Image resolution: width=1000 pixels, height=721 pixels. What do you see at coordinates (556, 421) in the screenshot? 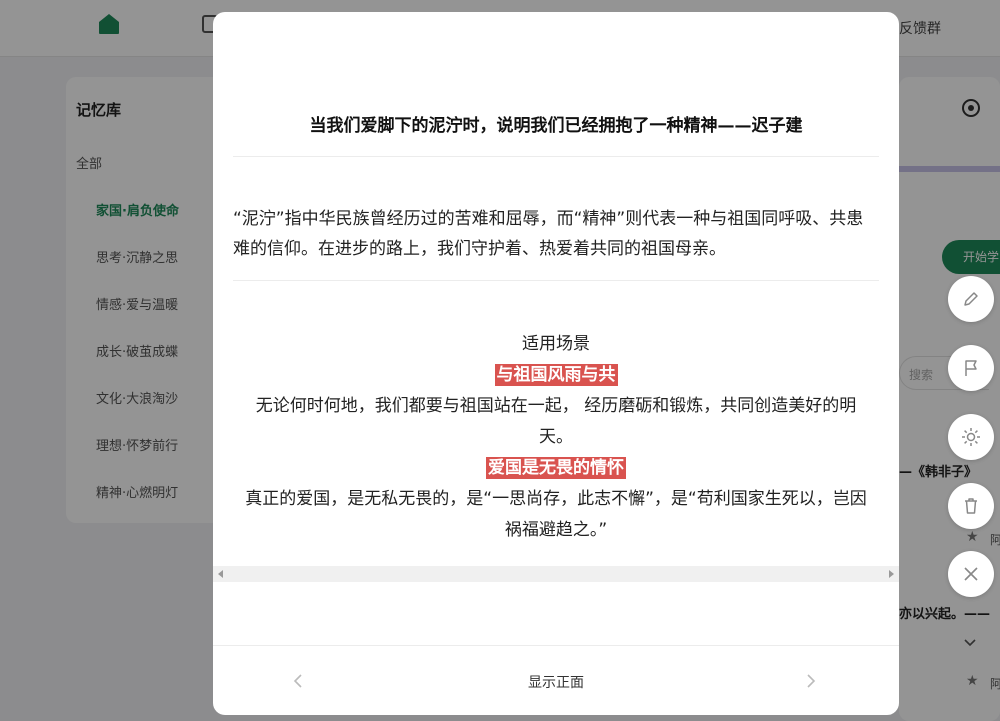
I see `scenario-text: 无论何时何地，我们都要与祖国站在一起， 经历磨砺和锻炼，共同创造美好的明天。` at bounding box center [556, 421].